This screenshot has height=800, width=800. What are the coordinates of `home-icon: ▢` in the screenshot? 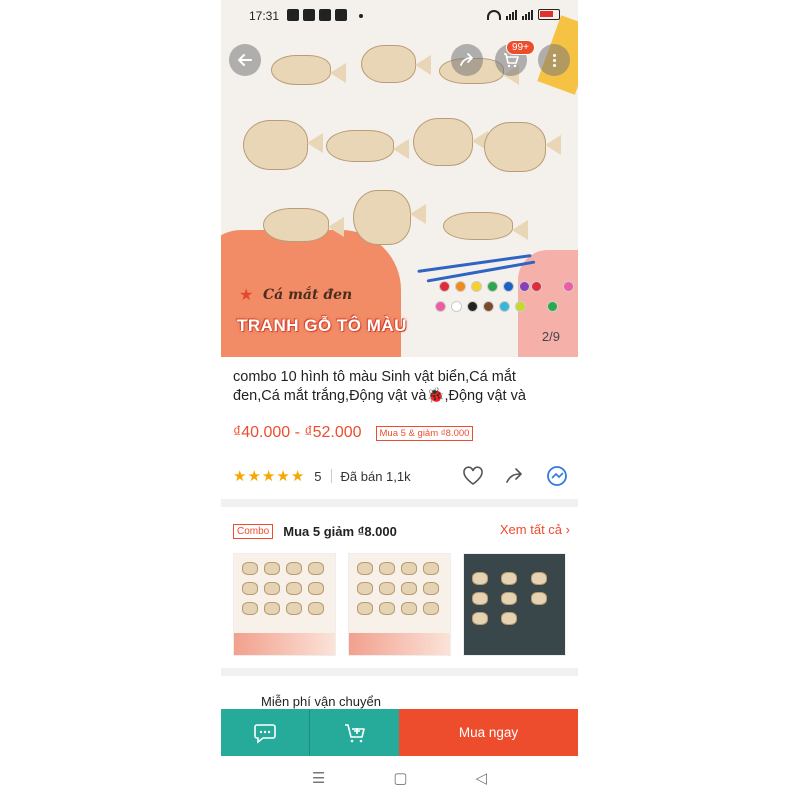 It's located at (400, 778).